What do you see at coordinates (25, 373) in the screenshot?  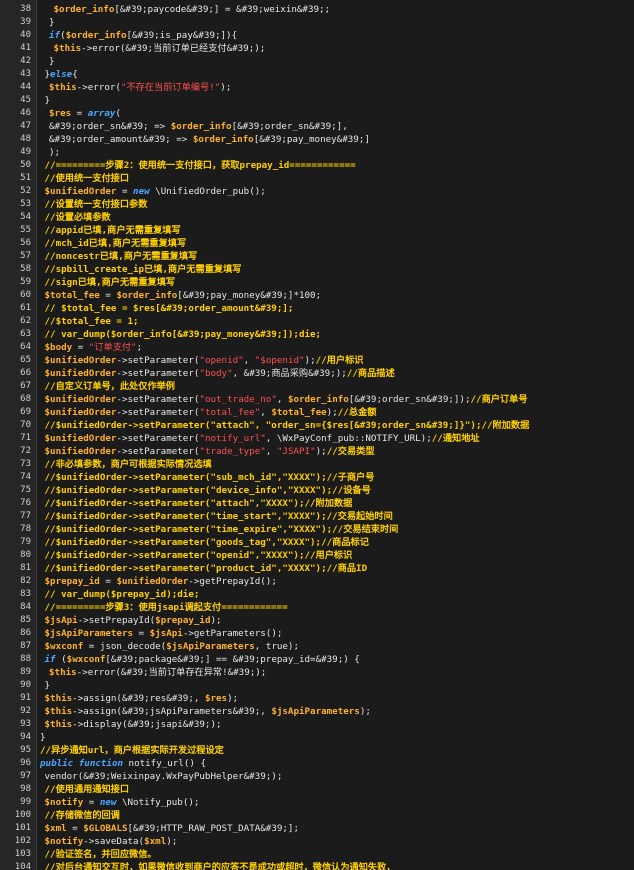 I see `line-number: 66` at bounding box center [25, 373].